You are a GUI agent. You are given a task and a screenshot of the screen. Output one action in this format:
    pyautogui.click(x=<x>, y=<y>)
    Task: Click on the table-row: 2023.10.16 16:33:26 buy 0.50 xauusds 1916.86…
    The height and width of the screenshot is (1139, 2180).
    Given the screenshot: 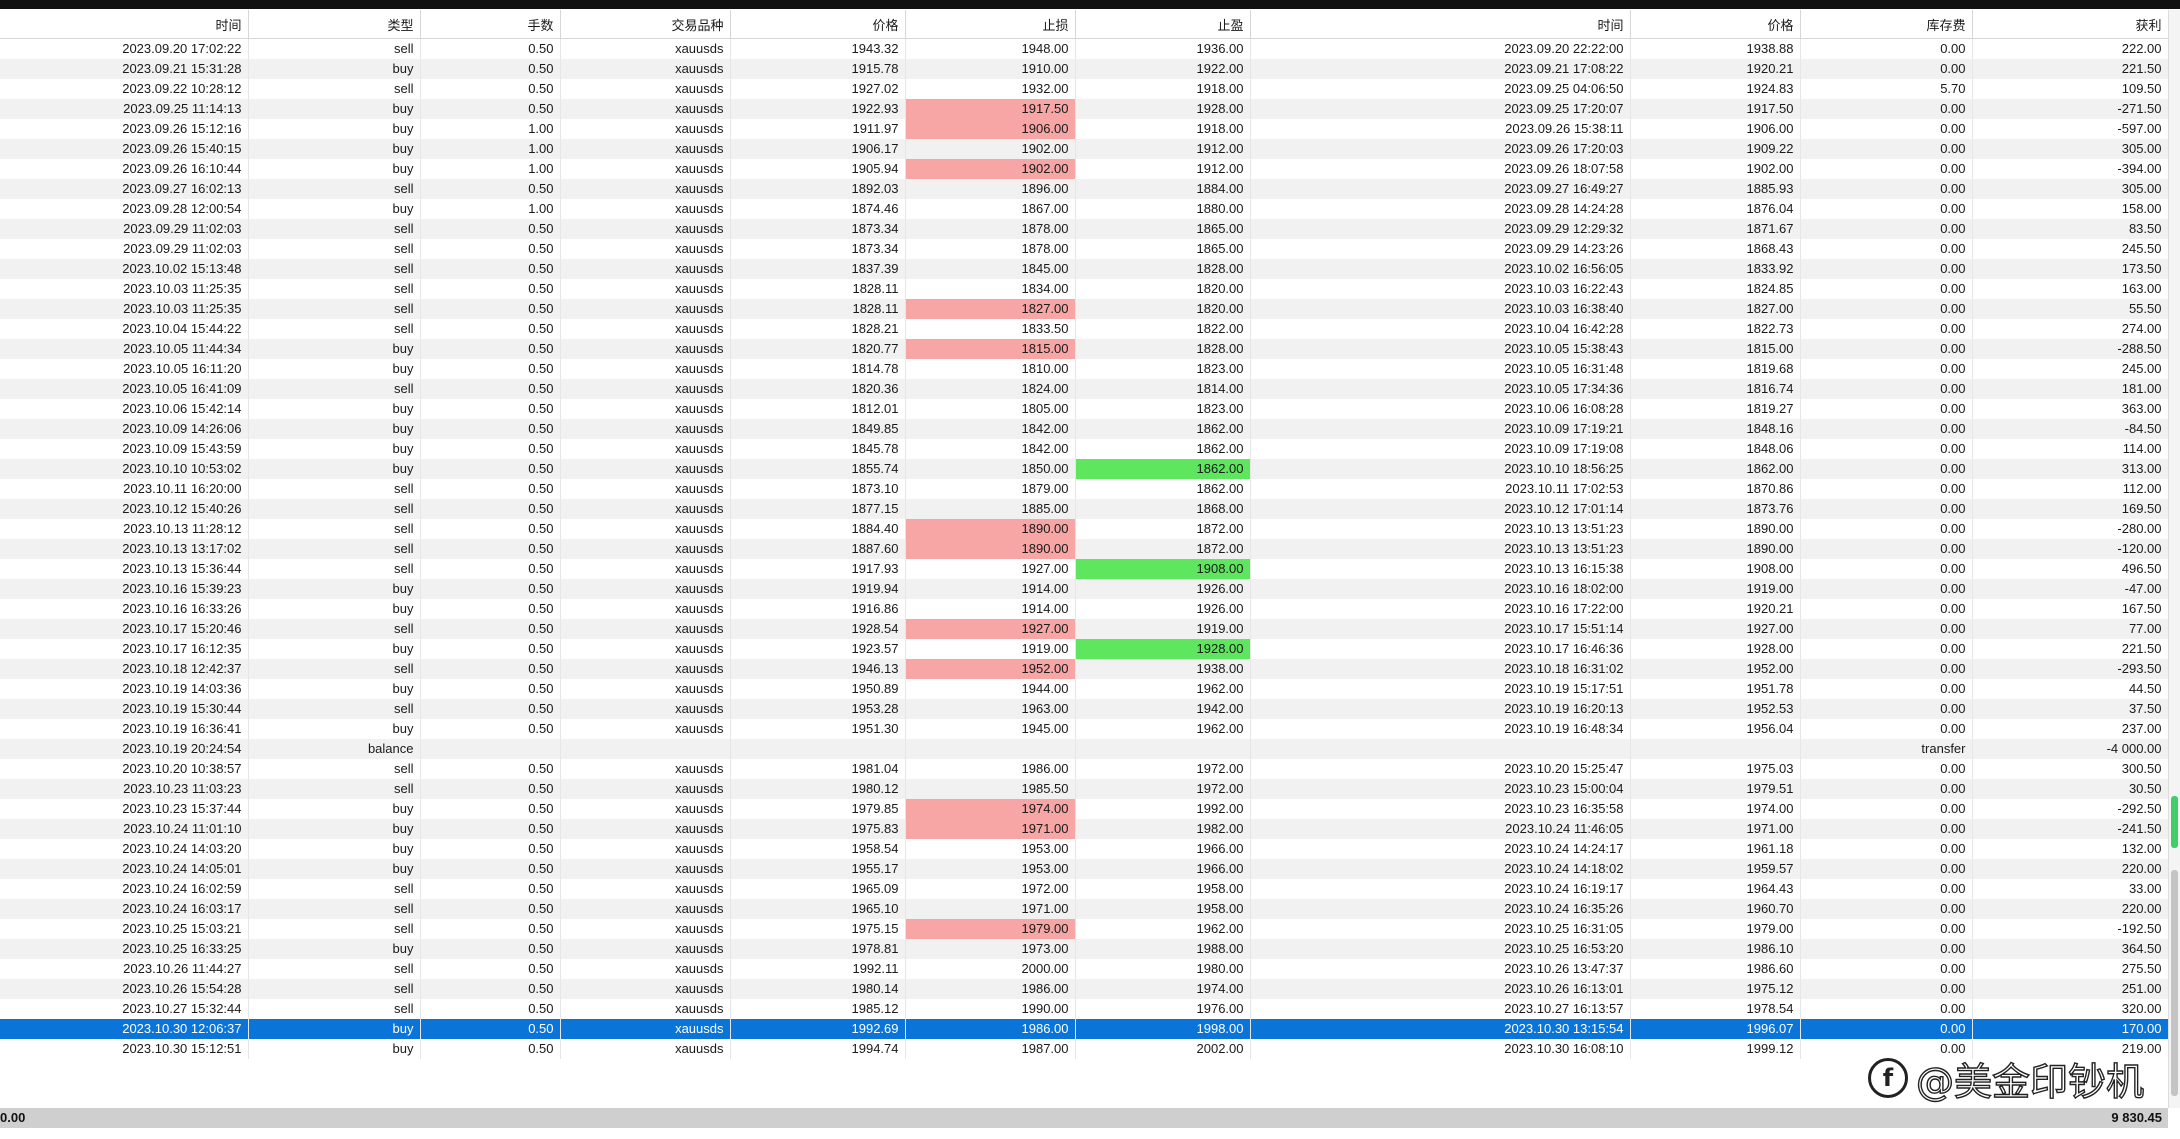 What is the action you would take?
    pyautogui.click(x=1084, y=609)
    